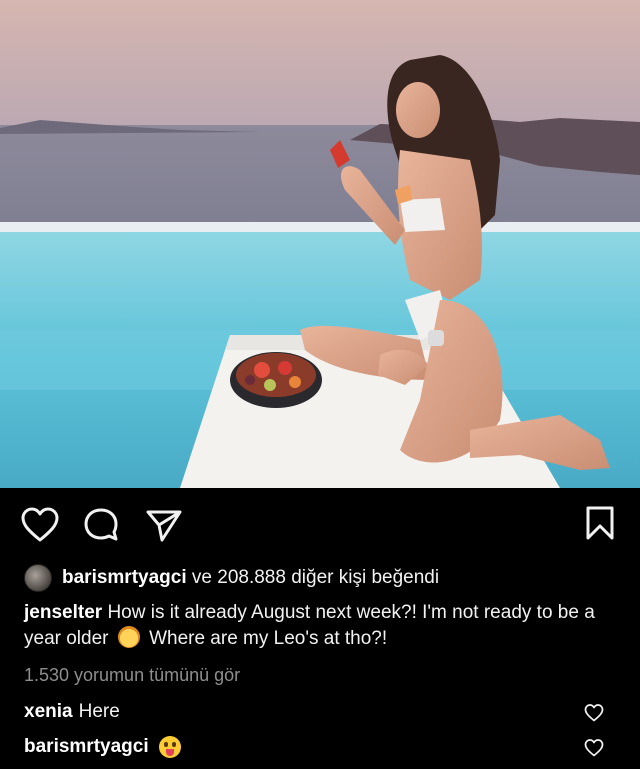 The height and width of the screenshot is (769, 640). Describe the element at coordinates (324, 712) in the screenshot. I see `comment-row: xenia Here` at that location.